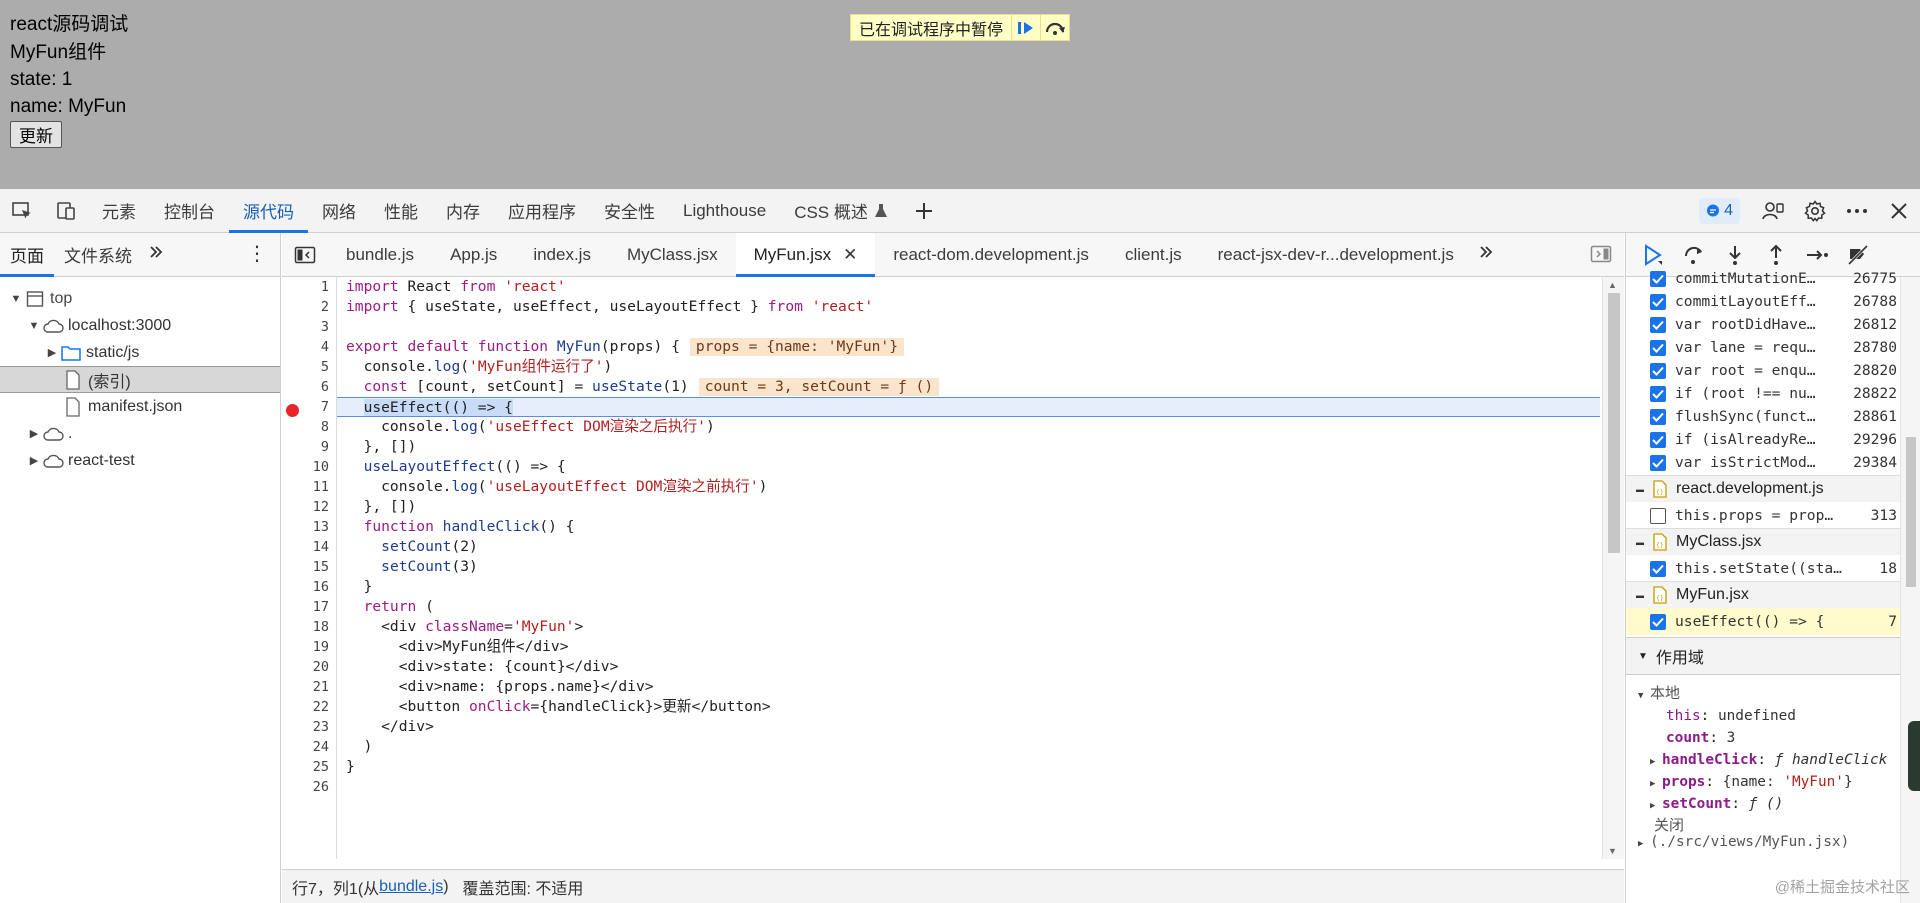 The image size is (1920, 903). I want to click on file-tab-myclass: MyClass.jsx, so click(672, 255).